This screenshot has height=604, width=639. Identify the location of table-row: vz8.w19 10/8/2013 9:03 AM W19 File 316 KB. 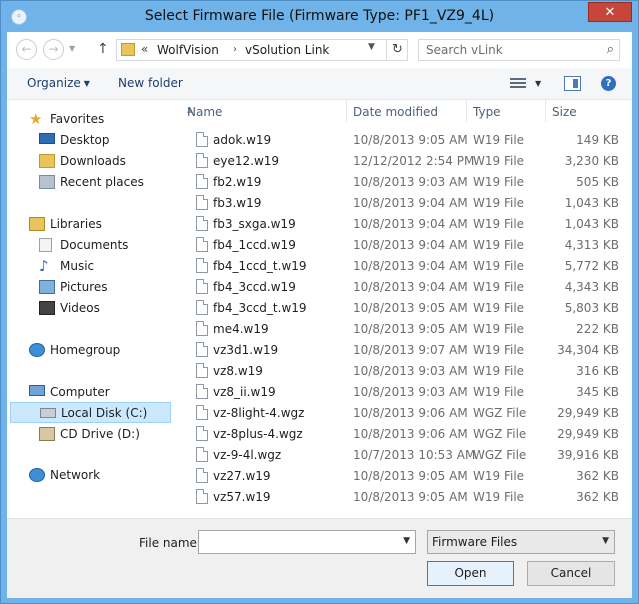
(403, 371).